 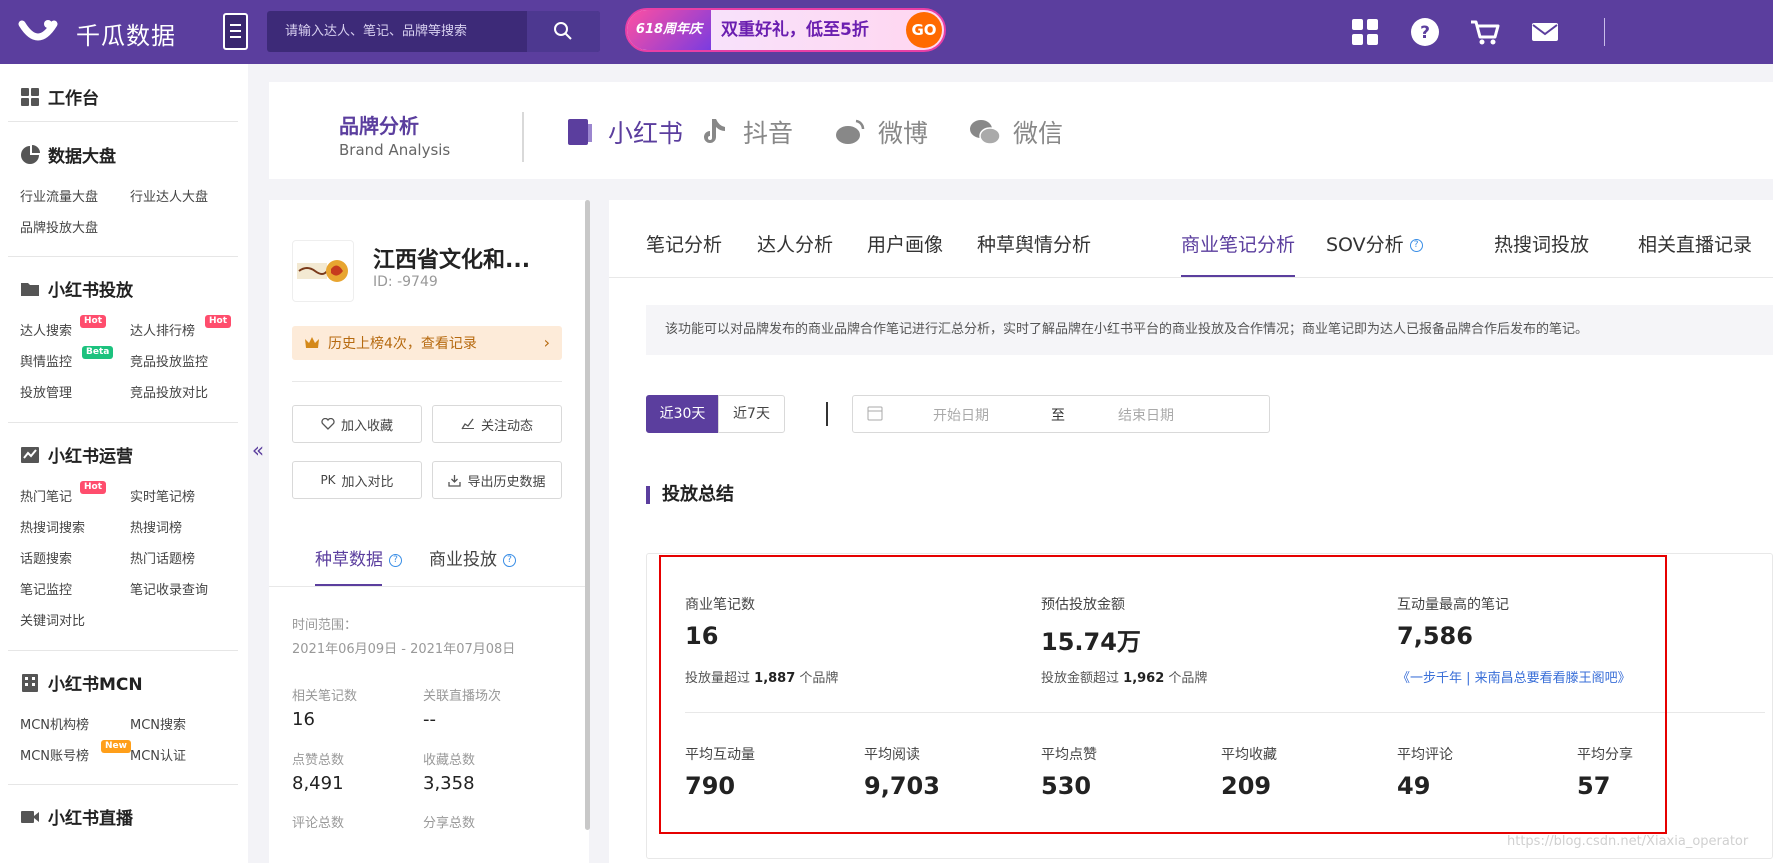 I want to click on summary-value: 530, so click(x=1066, y=786).